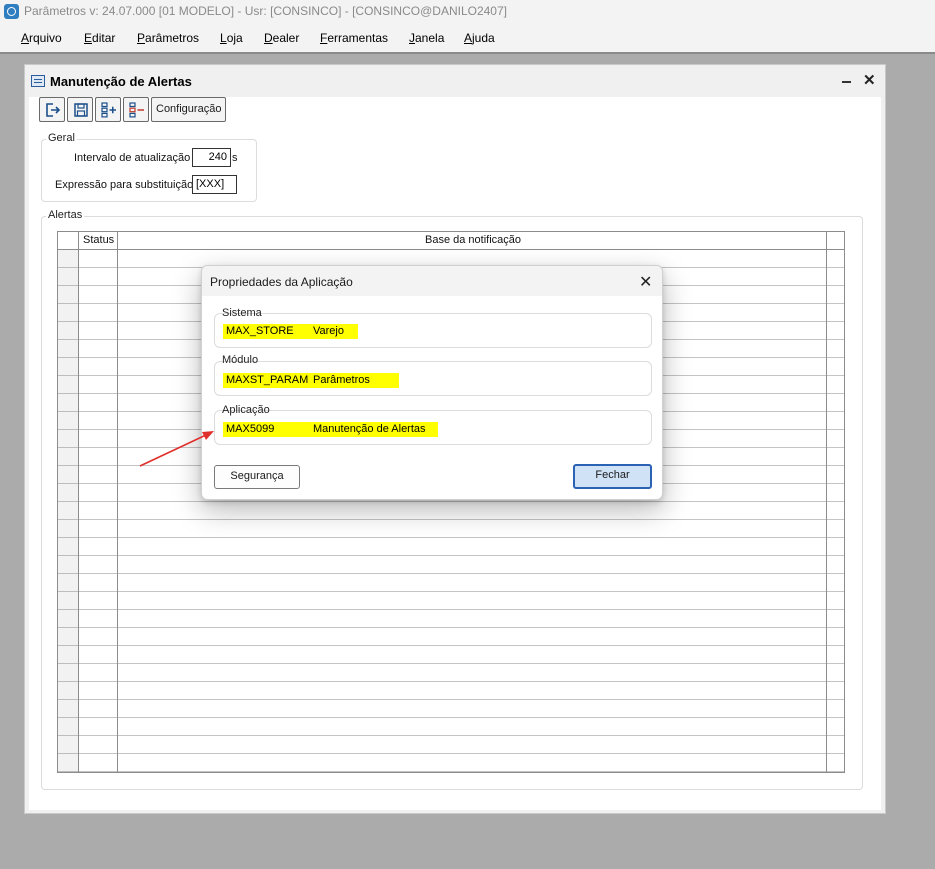 The height and width of the screenshot is (869, 935). I want to click on menu-parametros: Parâmetros, so click(168, 38).